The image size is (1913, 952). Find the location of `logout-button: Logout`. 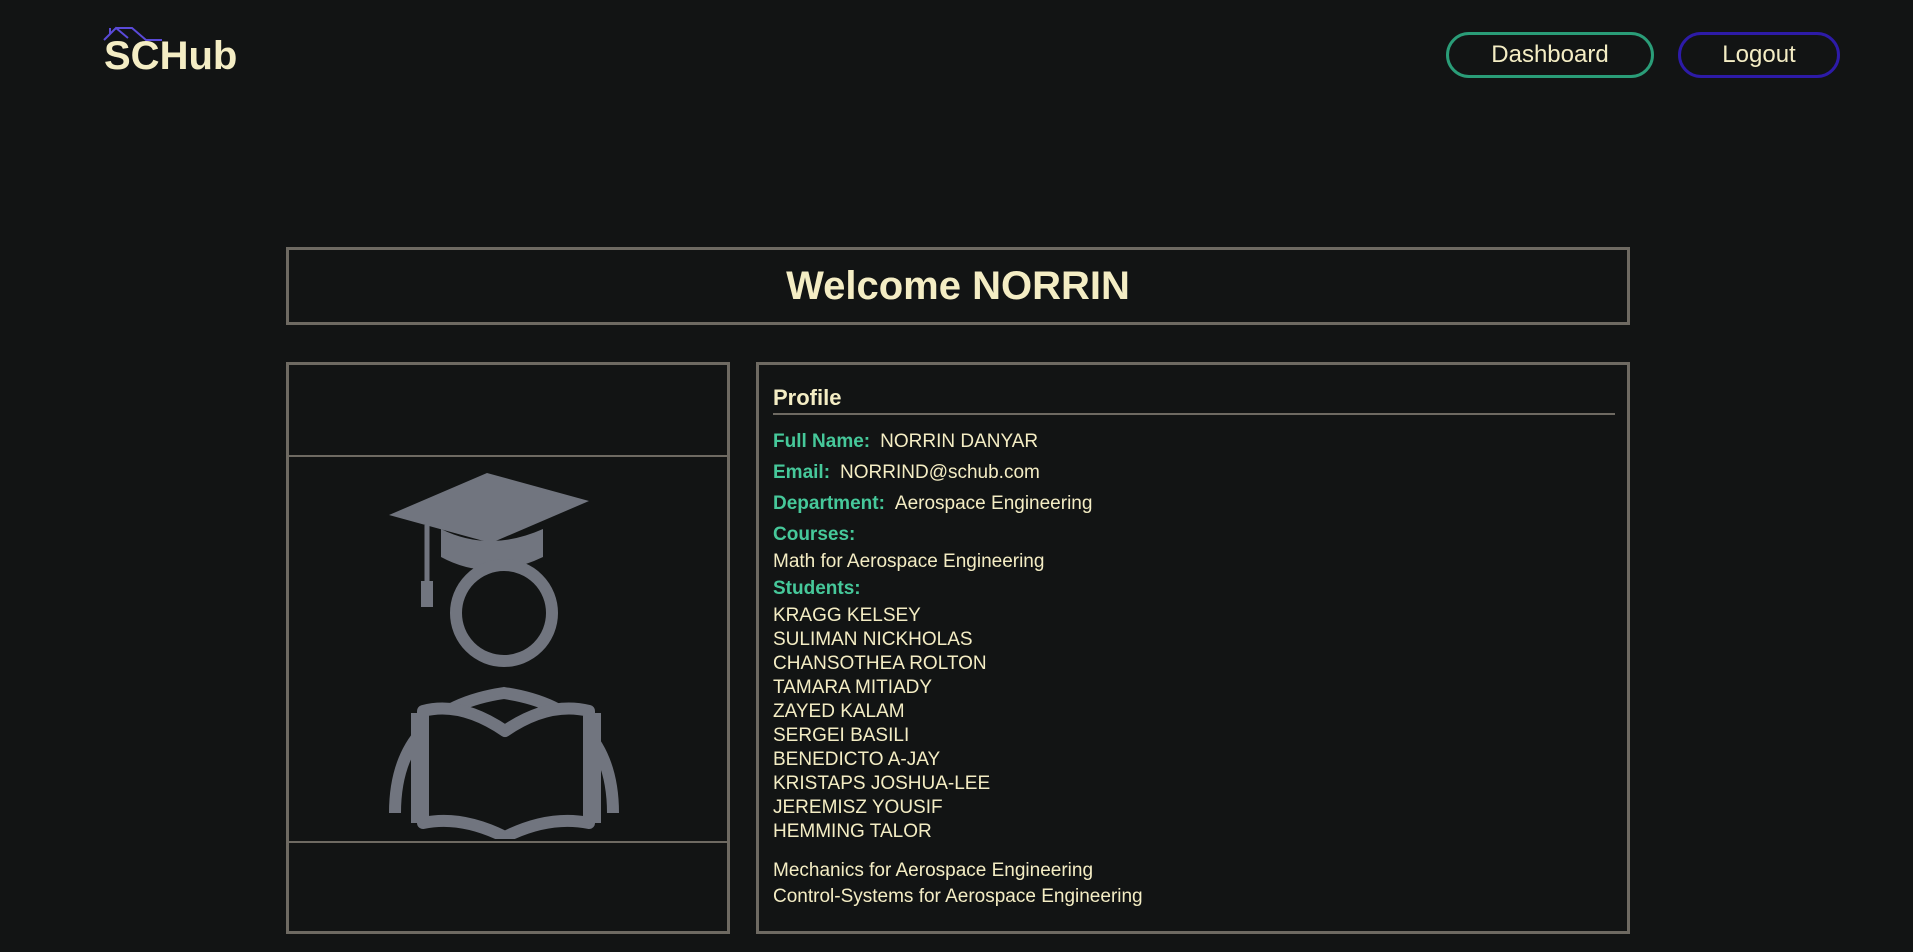

logout-button: Logout is located at coordinates (1759, 55).